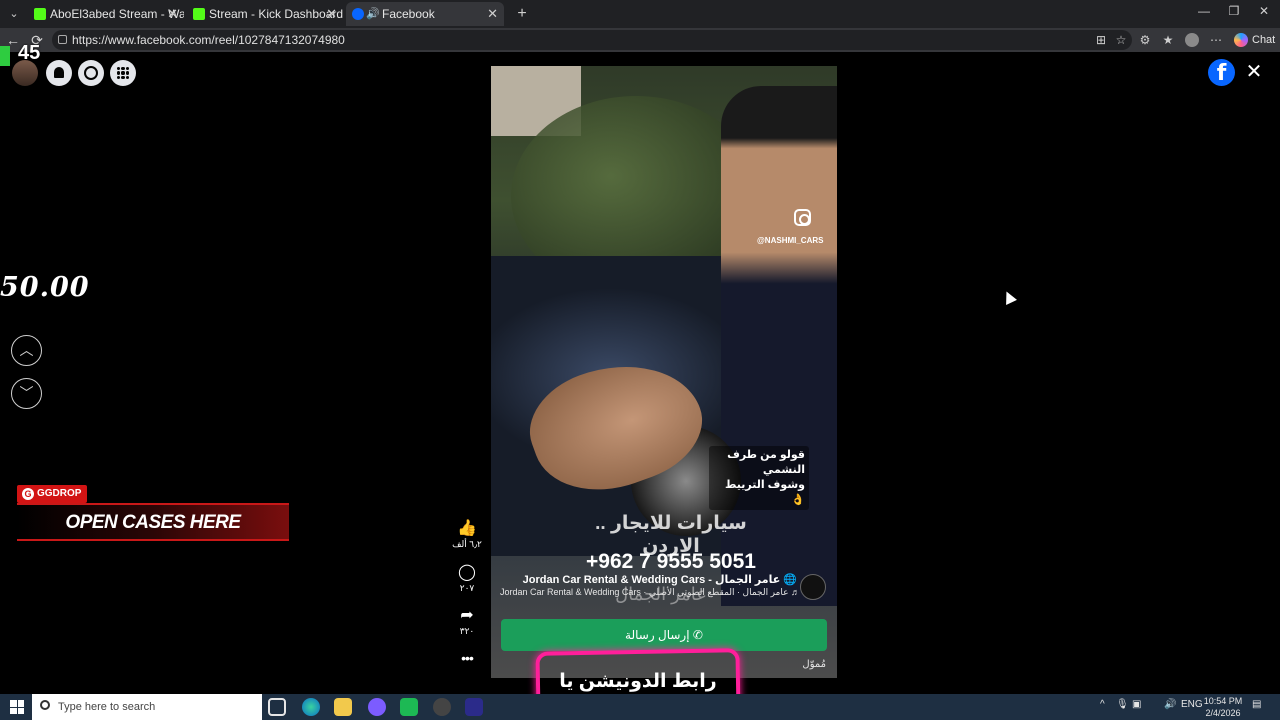 The image size is (1280, 720). Describe the element at coordinates (59, 493) in the screenshot. I see `ggdrop-label: GGDROP` at that location.